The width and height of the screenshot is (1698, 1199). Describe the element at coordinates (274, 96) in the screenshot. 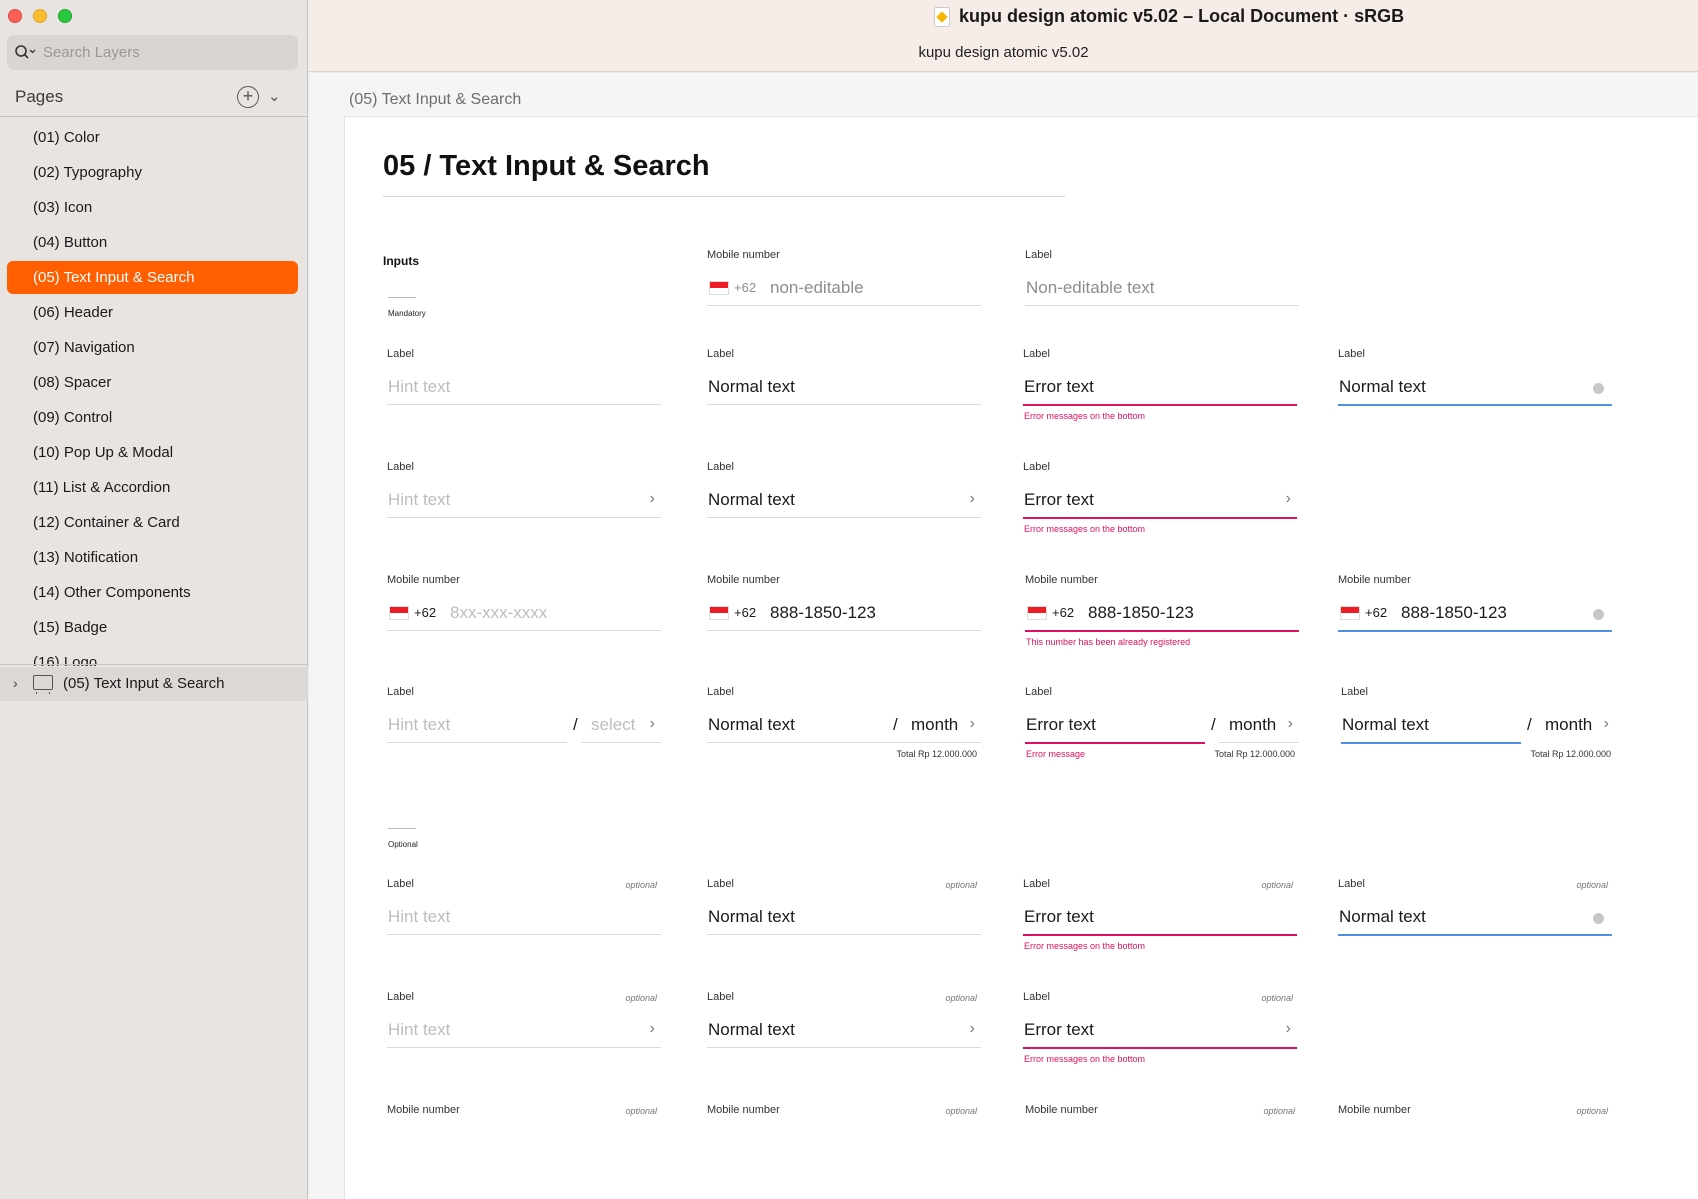

I see `chevron-down-icon: ⌄` at that location.